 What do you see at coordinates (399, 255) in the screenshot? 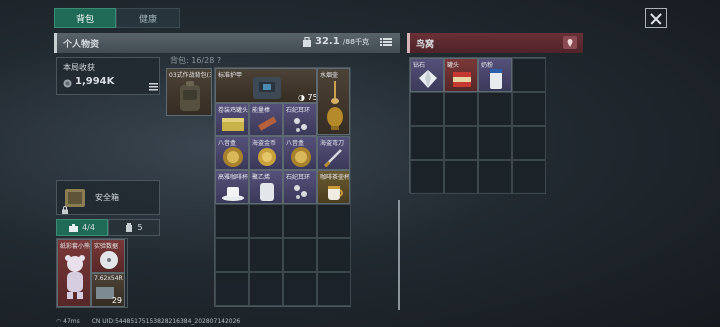
I see `backpack-scrollbar` at bounding box center [399, 255].